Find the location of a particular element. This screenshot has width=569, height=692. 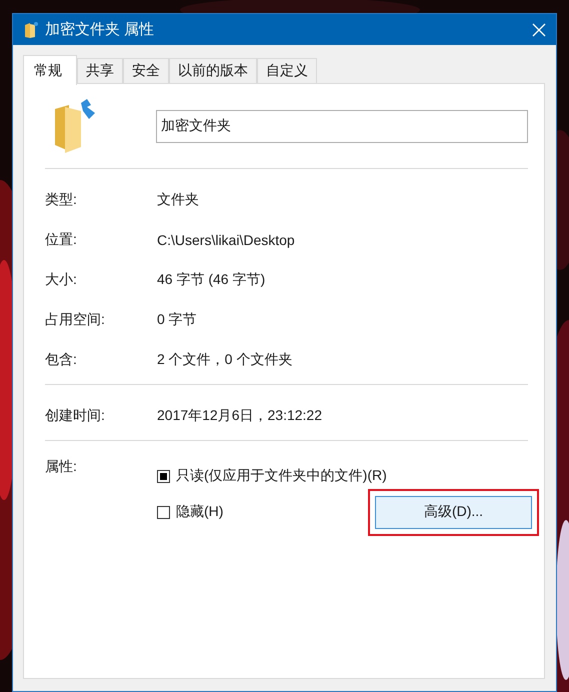

tab: 自定义 is located at coordinates (287, 70).